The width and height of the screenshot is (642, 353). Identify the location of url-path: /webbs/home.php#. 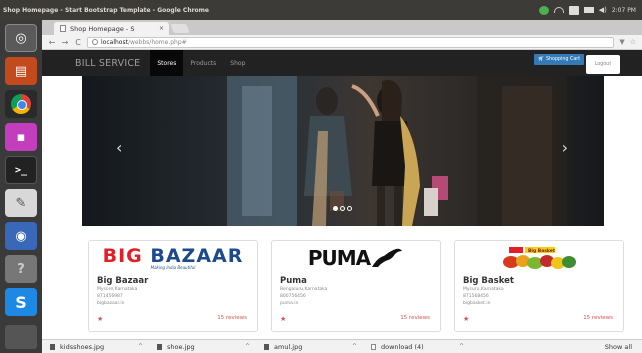
(157, 42).